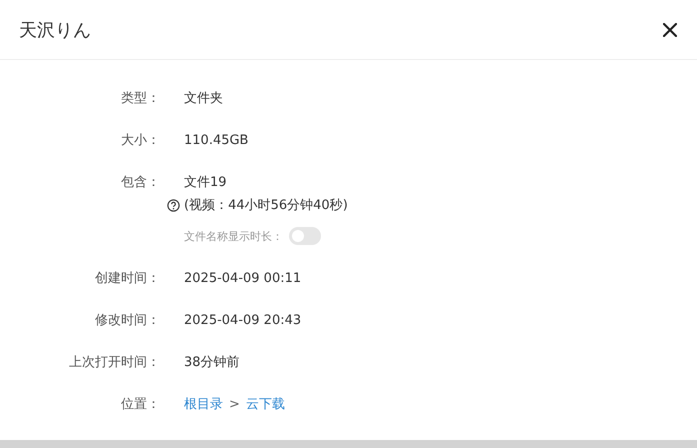 This screenshot has height=448, width=697. I want to click on property-value: 38分钟前, so click(212, 362).